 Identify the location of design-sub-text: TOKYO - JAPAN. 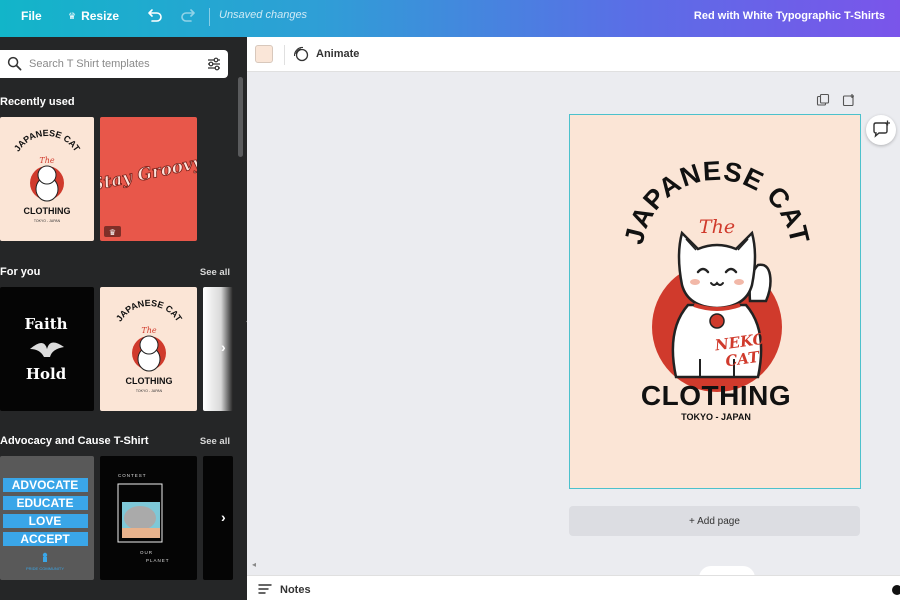
(716, 417).